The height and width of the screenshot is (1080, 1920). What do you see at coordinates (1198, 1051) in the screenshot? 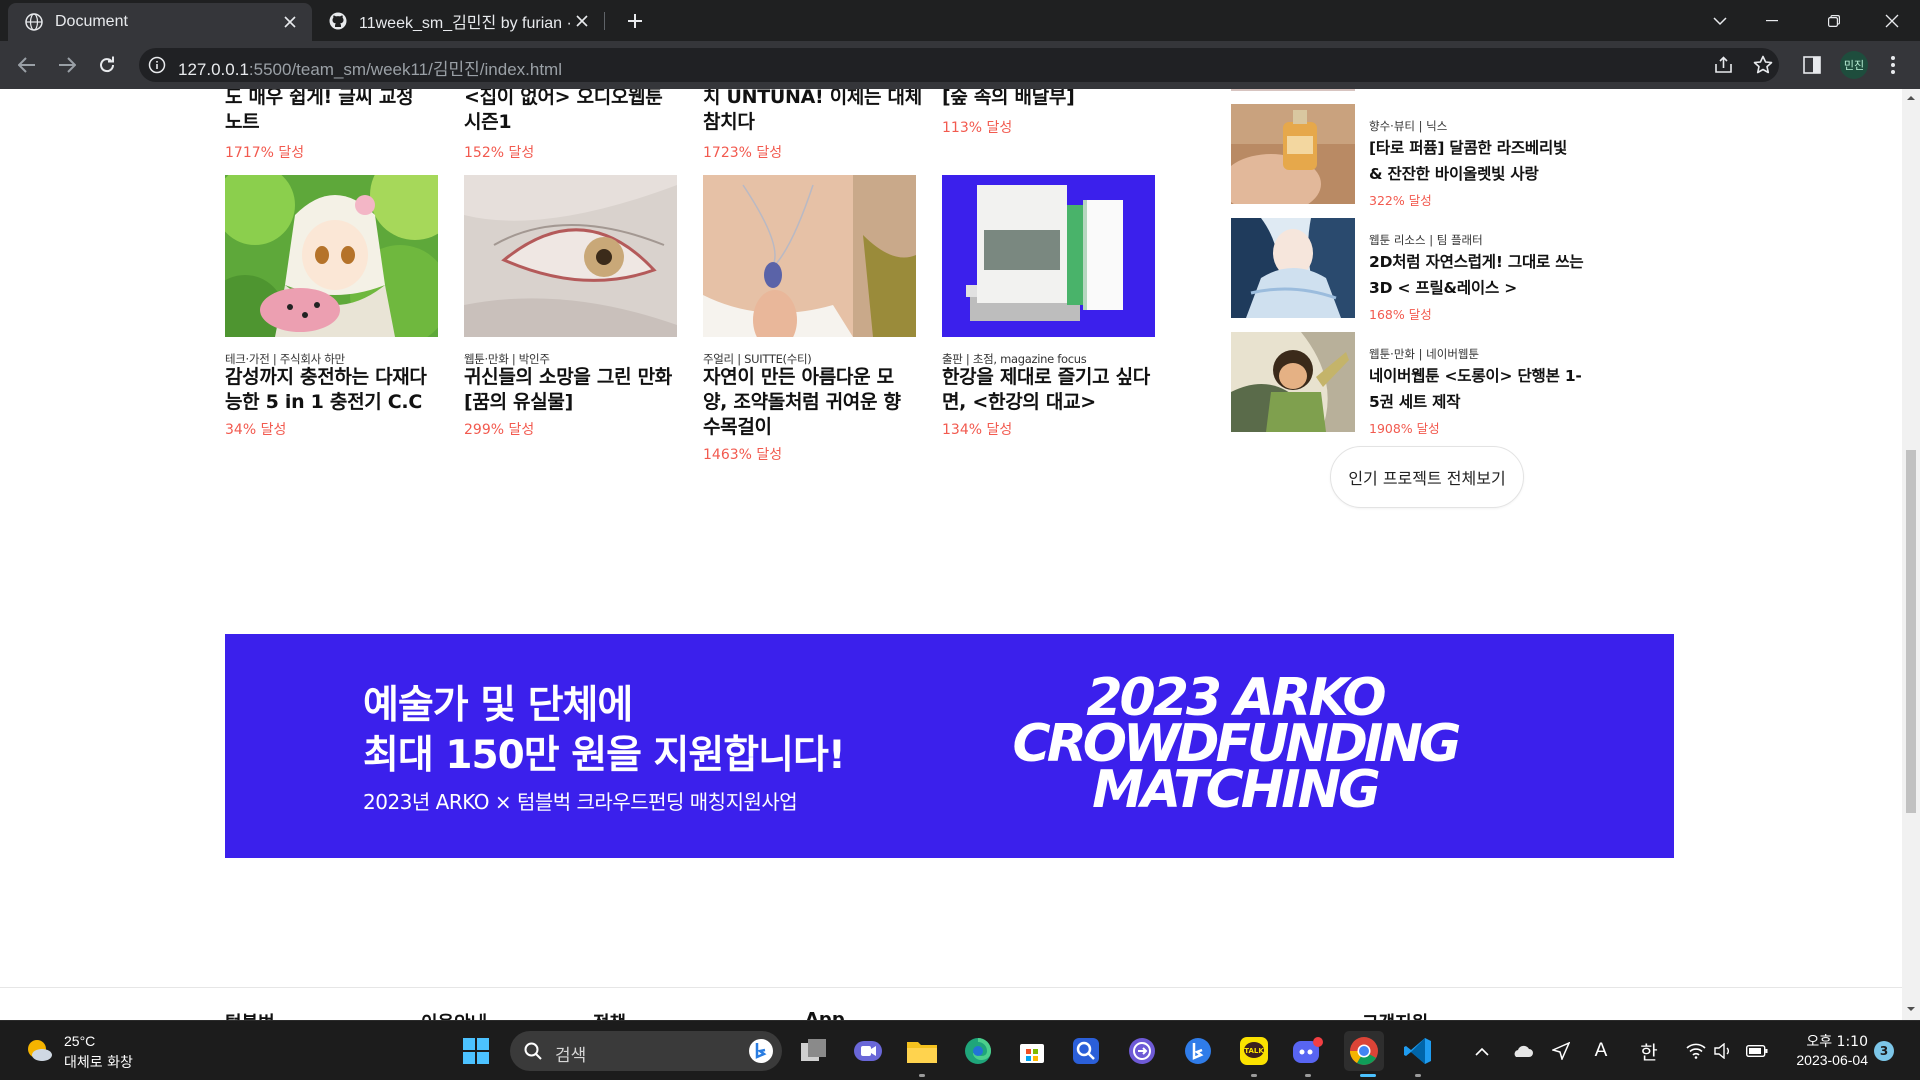
I see `bing-app-icon` at bounding box center [1198, 1051].